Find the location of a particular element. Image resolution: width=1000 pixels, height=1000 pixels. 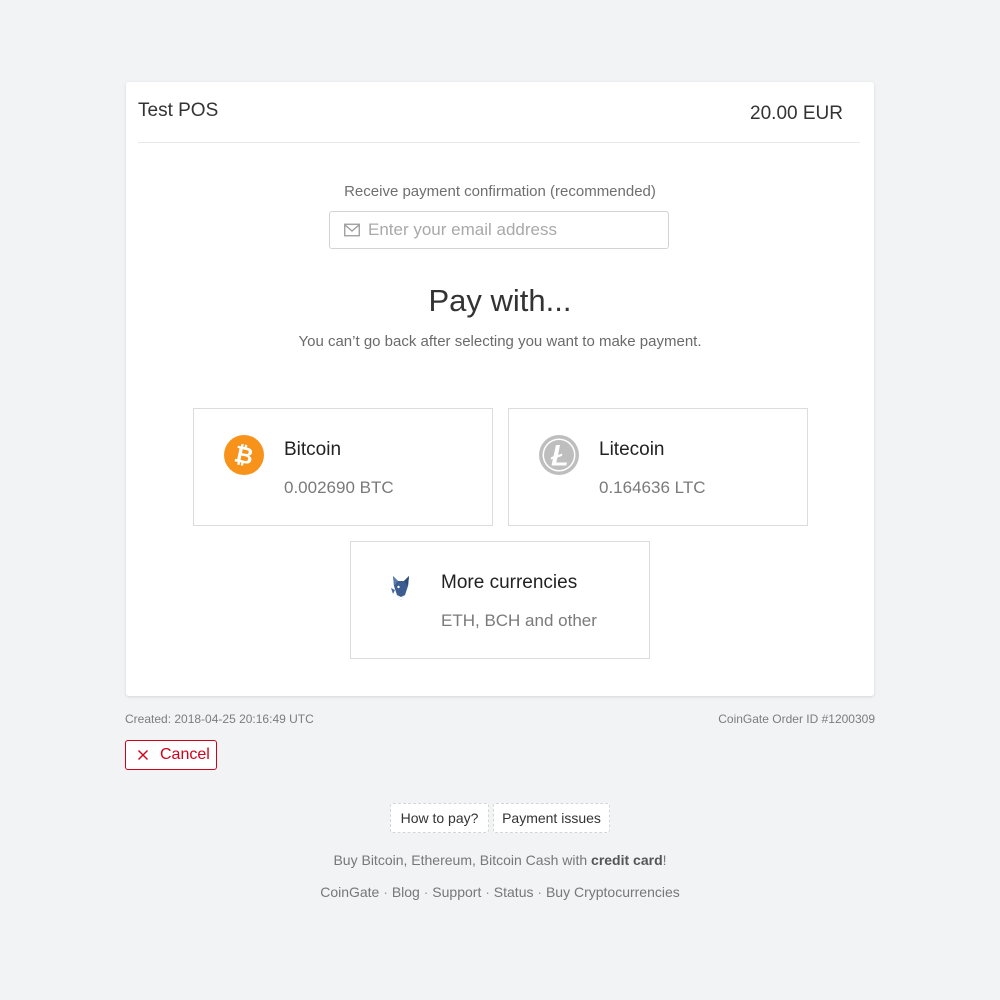

litecoin-icon is located at coordinates (559, 455).